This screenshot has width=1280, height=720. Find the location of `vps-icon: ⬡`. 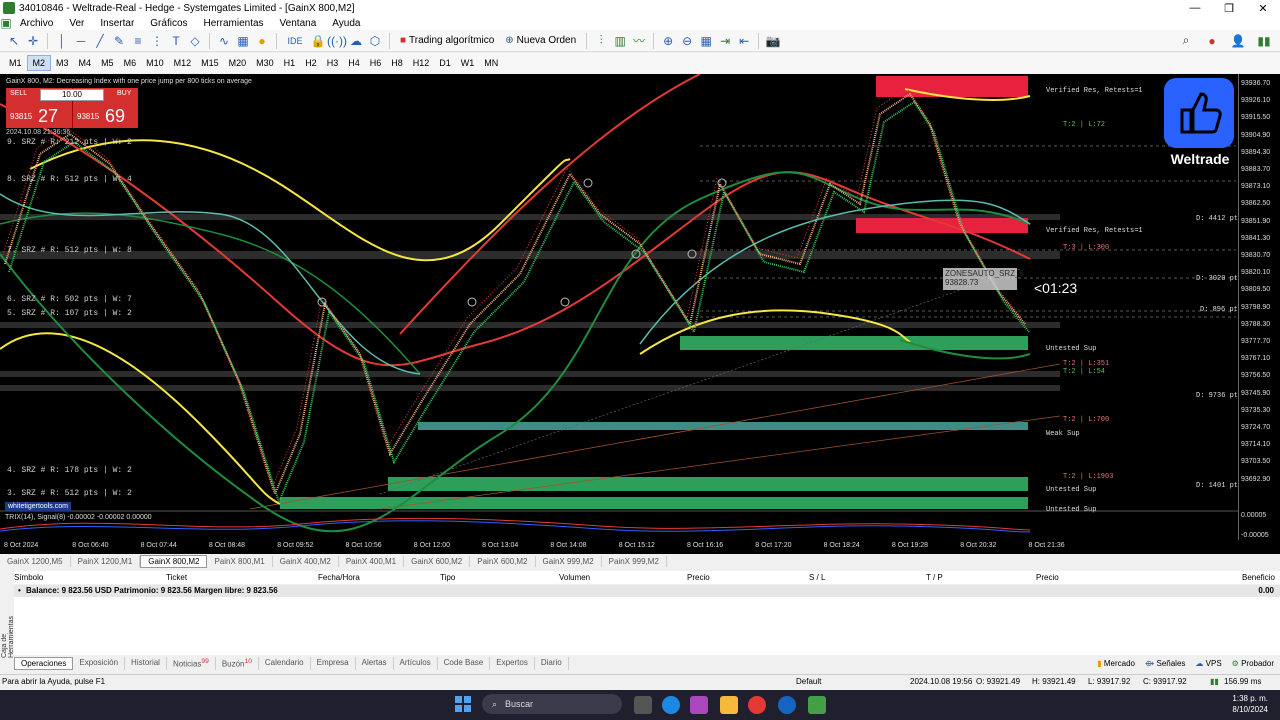

vps-icon: ⬡ is located at coordinates (375, 41).